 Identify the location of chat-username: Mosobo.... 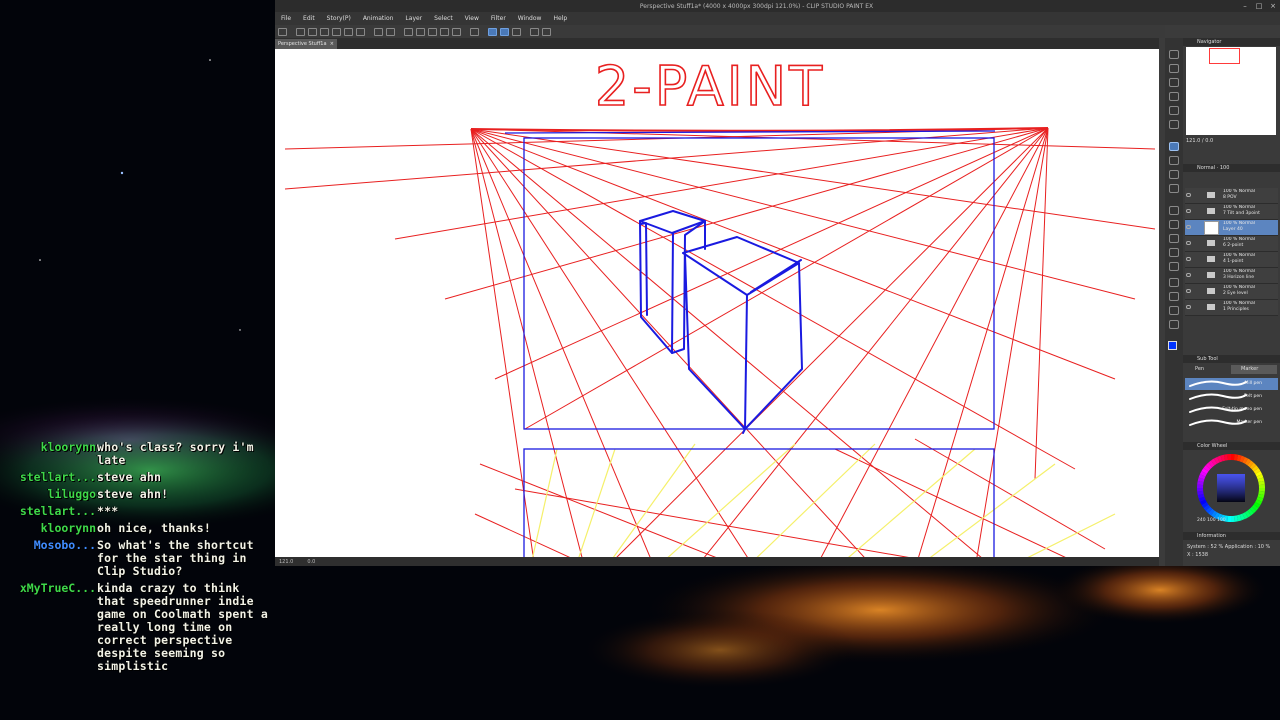
(53, 558).